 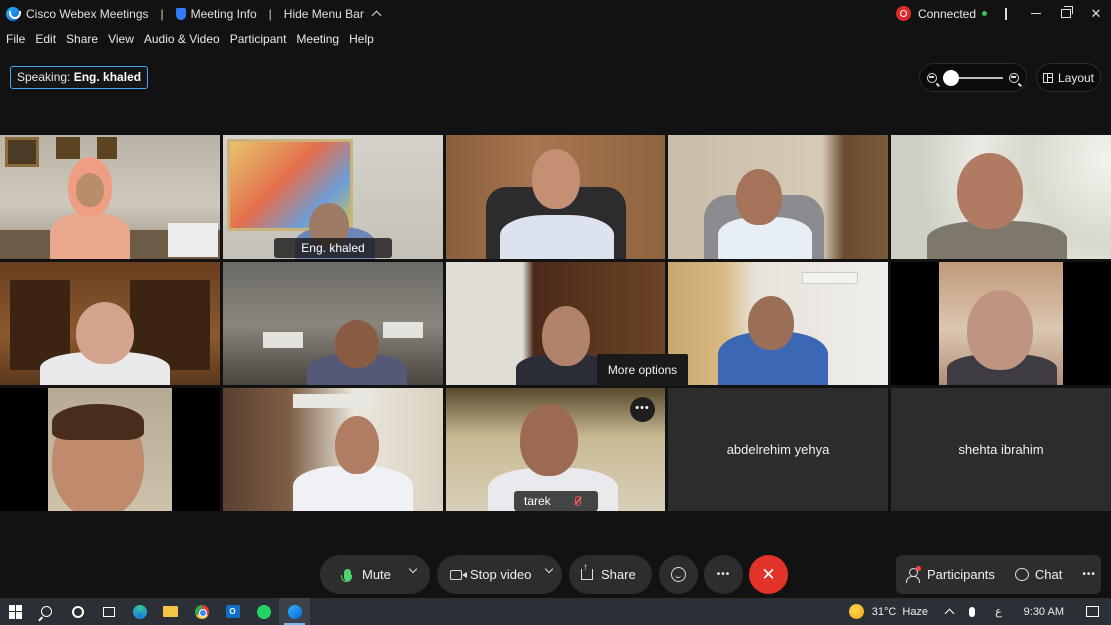 I want to click on video-tile-active-speaker: Eng. khaled, so click(x=333, y=197).